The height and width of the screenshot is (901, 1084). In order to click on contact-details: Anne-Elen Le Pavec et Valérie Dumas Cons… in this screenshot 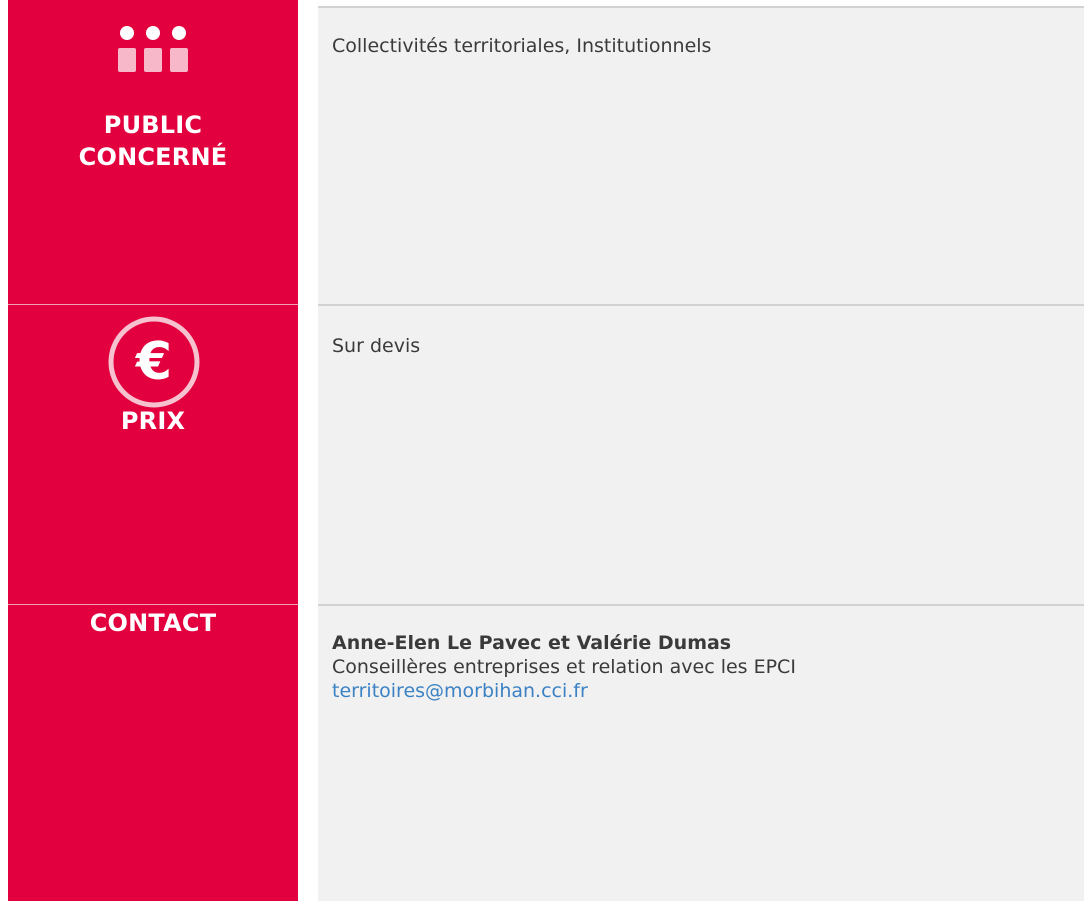, I will do `click(564, 667)`.